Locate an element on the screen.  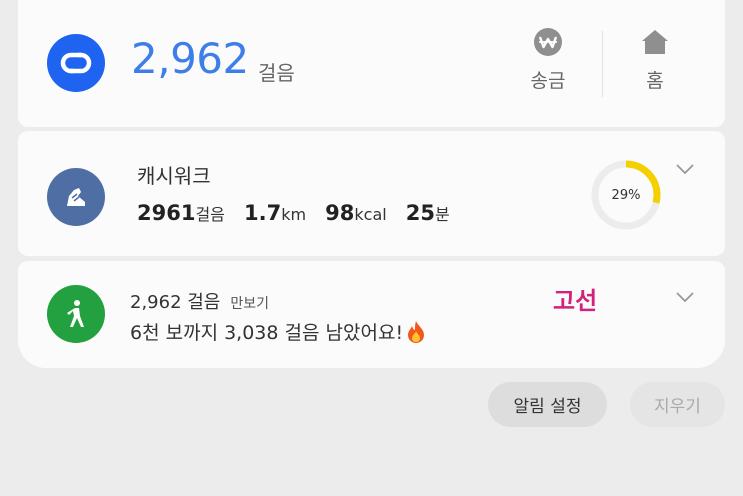
stat-steps-unit: 걸음 is located at coordinates (210, 214).